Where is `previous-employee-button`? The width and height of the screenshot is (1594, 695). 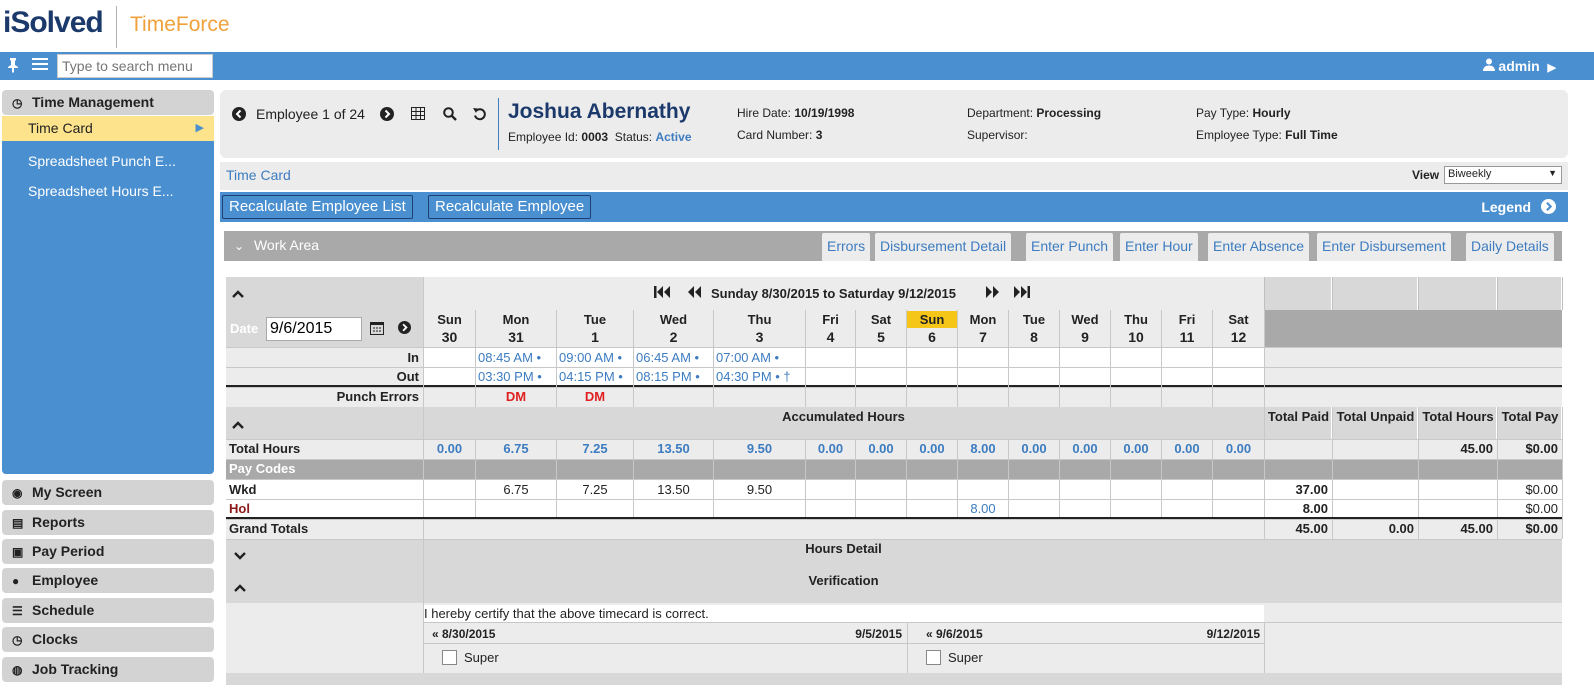 previous-employee-button is located at coordinates (239, 115).